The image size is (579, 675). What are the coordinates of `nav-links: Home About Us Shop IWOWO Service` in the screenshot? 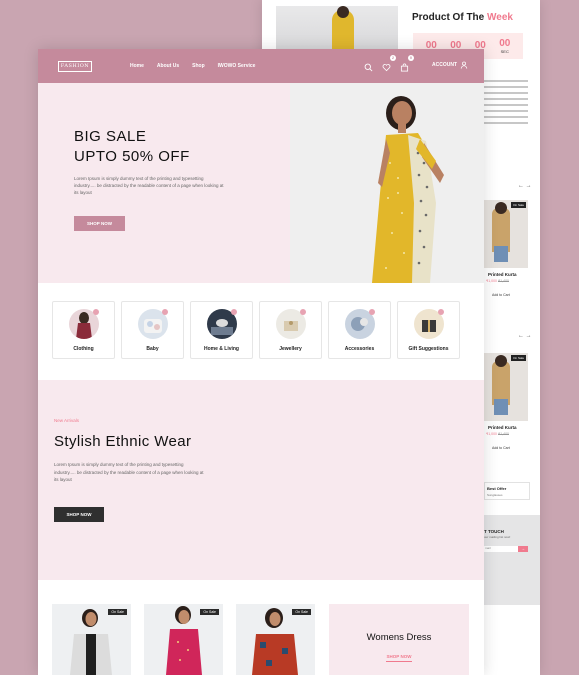 It's located at (192, 66).